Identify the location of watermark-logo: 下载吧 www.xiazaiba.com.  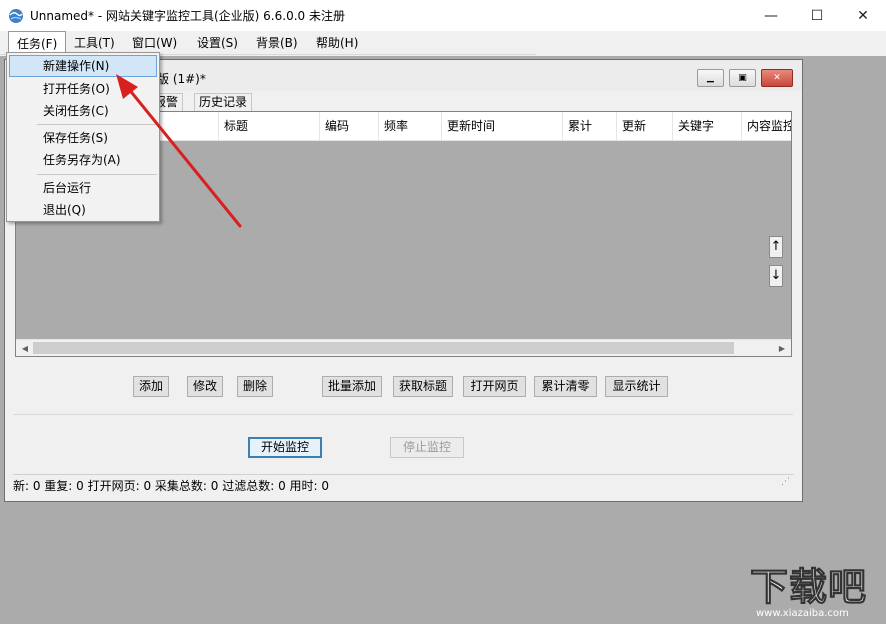
(815, 592).